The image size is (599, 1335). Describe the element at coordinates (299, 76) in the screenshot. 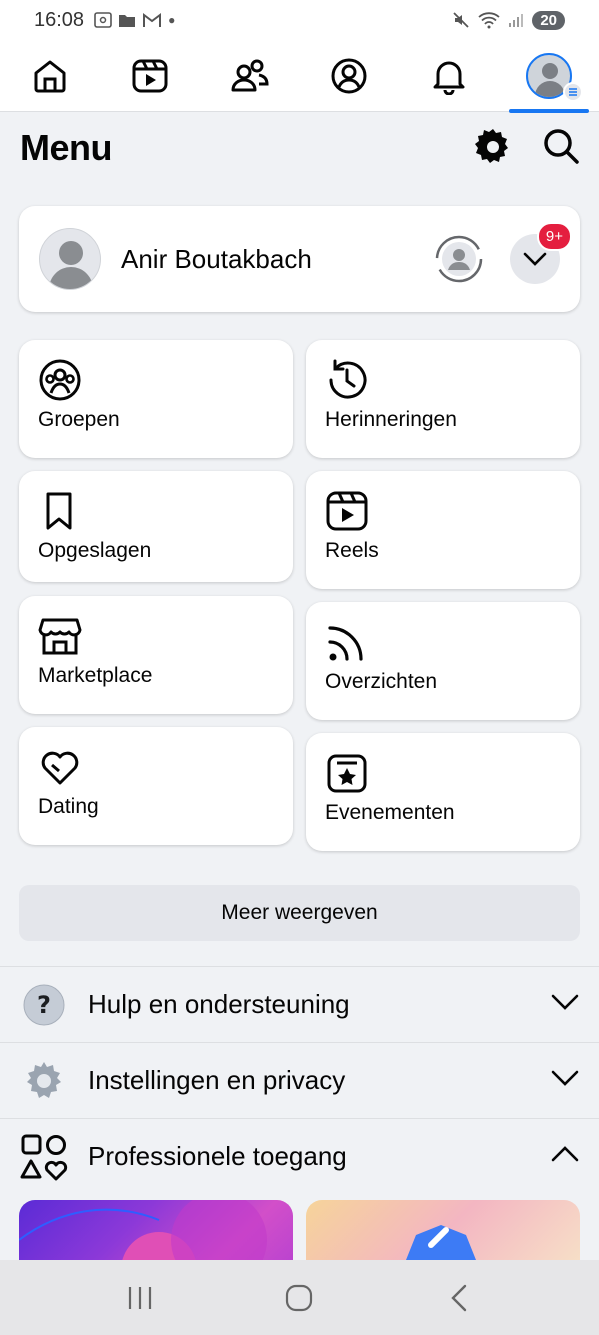

I see `top-navigation` at that location.